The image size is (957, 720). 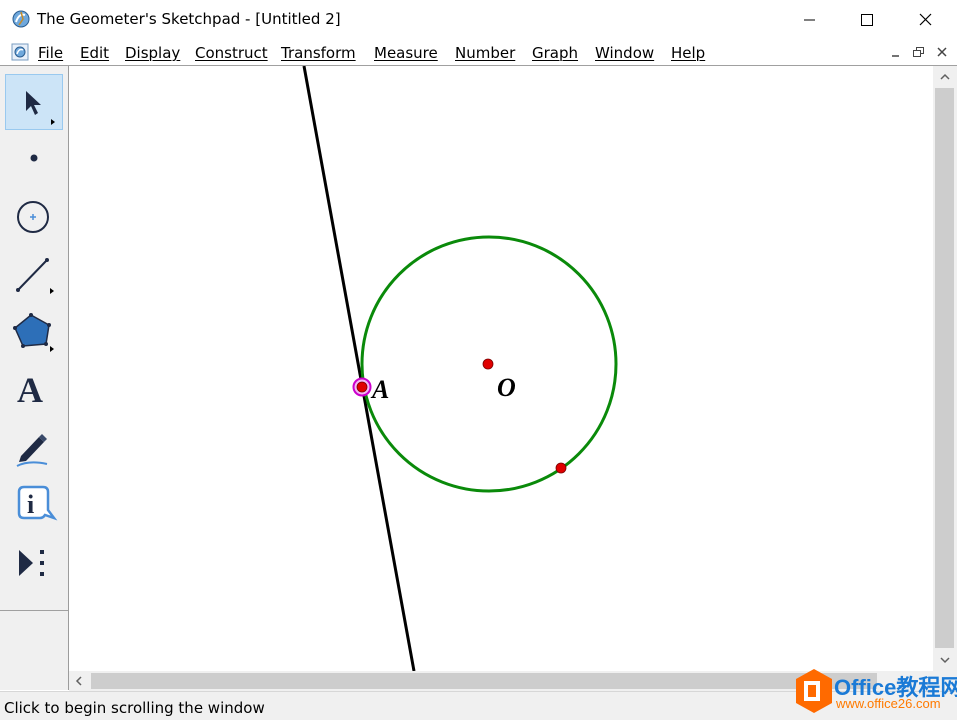 I want to click on status-text: Click to begin scrolling the window, so click(x=134, y=708).